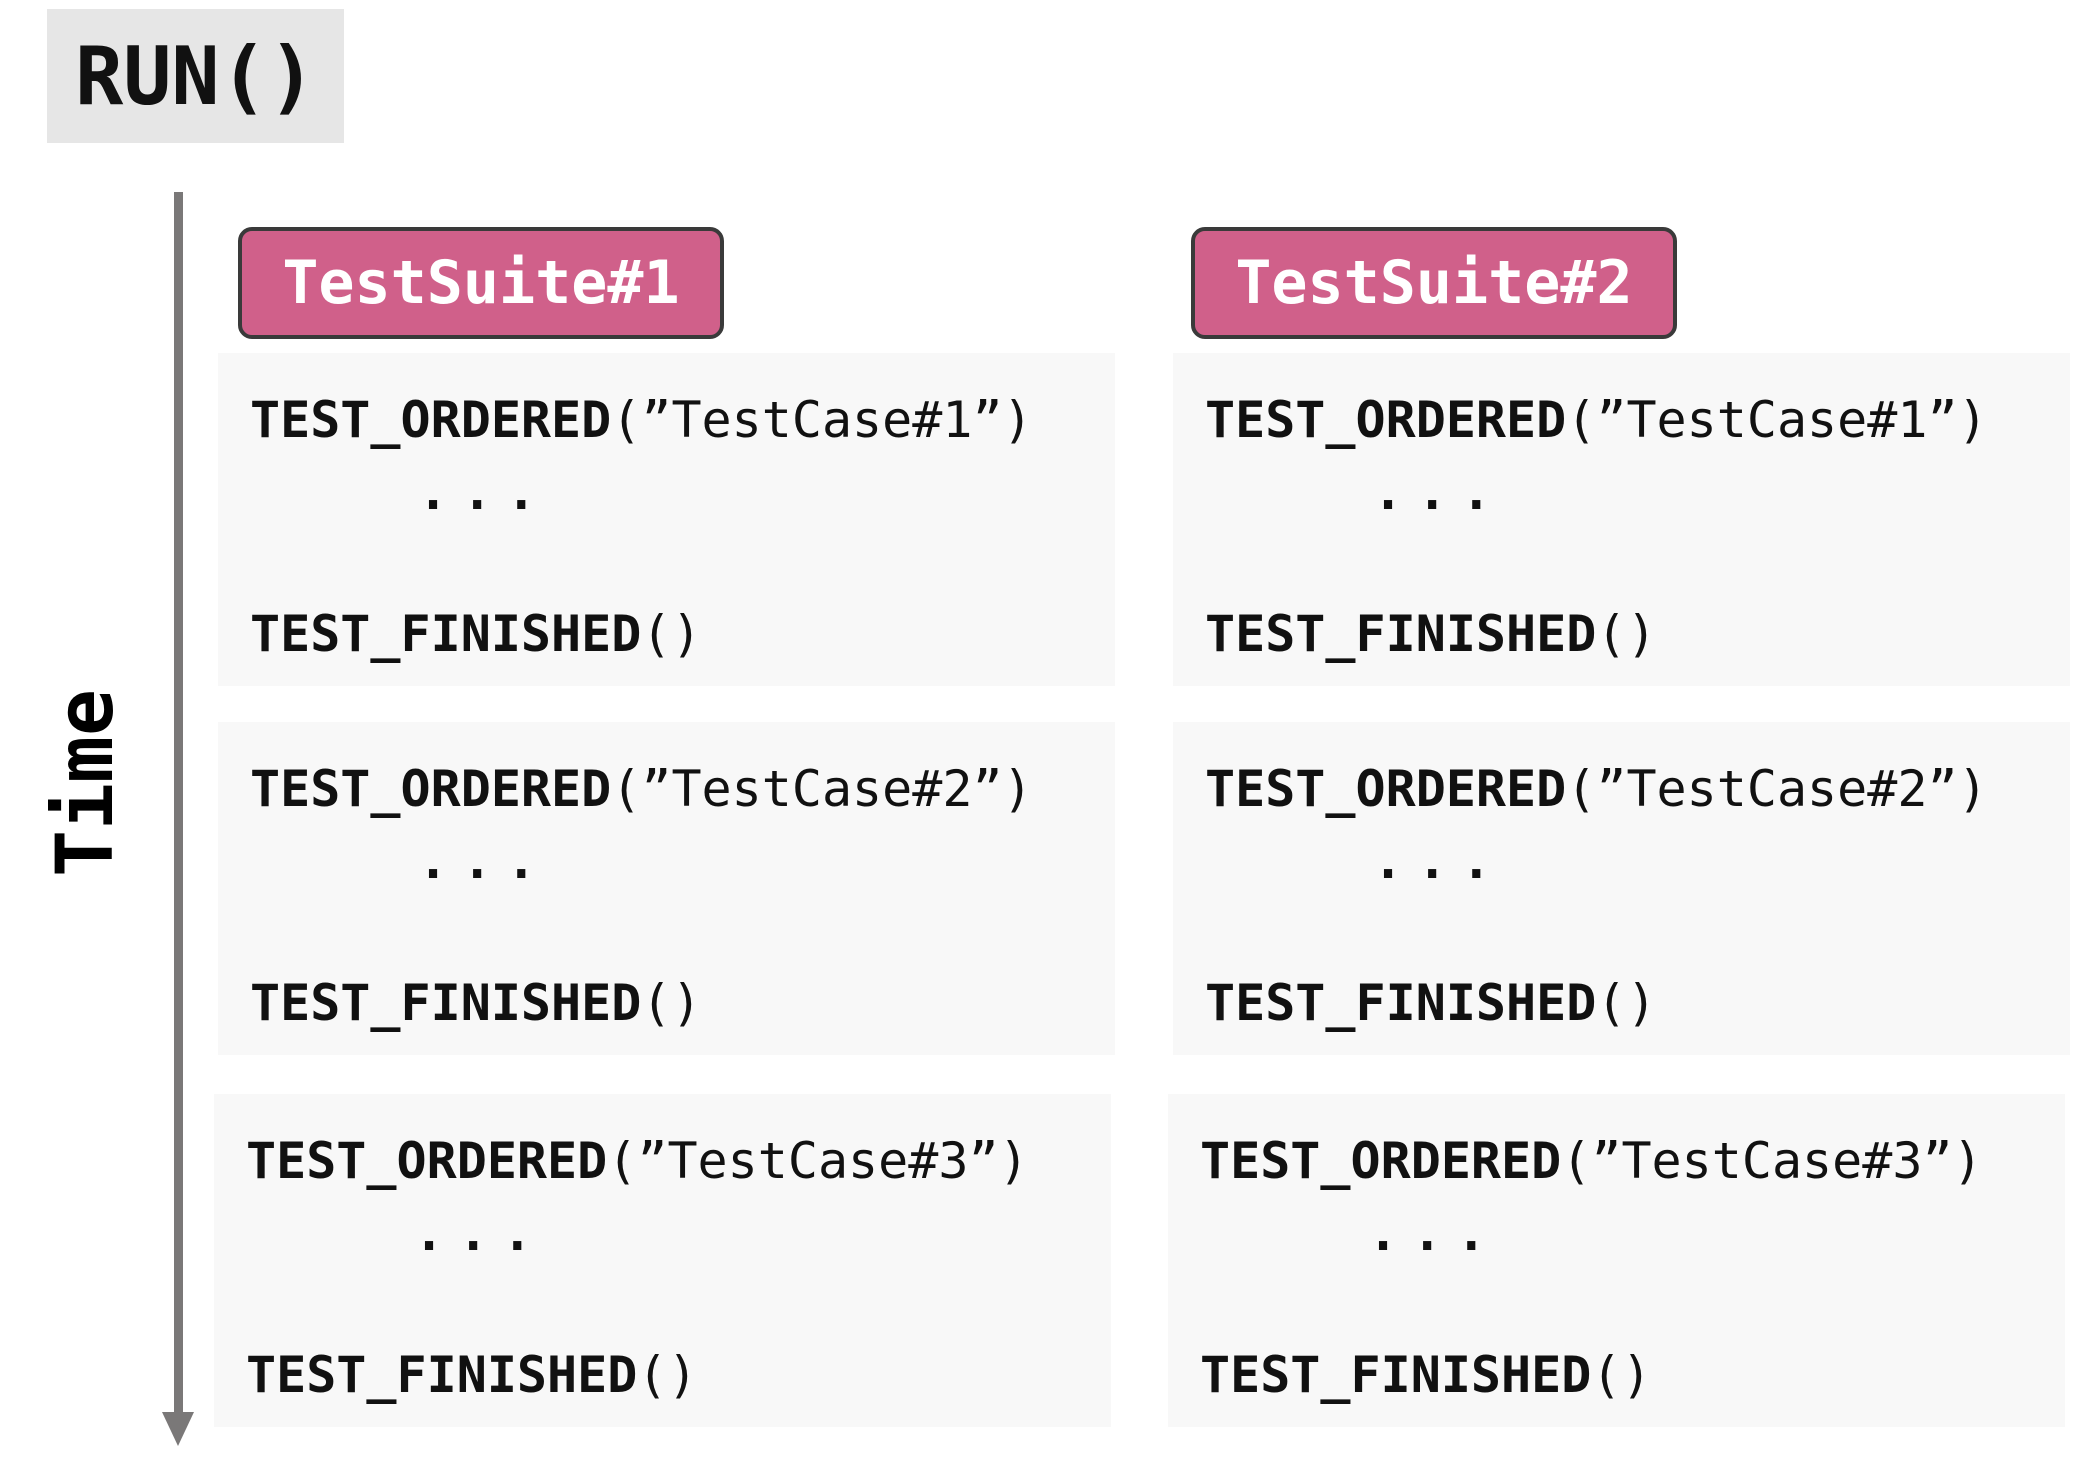 This screenshot has height=1477, width=2095. Describe the element at coordinates (178, 1429) in the screenshot. I see `time-axis-arrow-icon` at that location.